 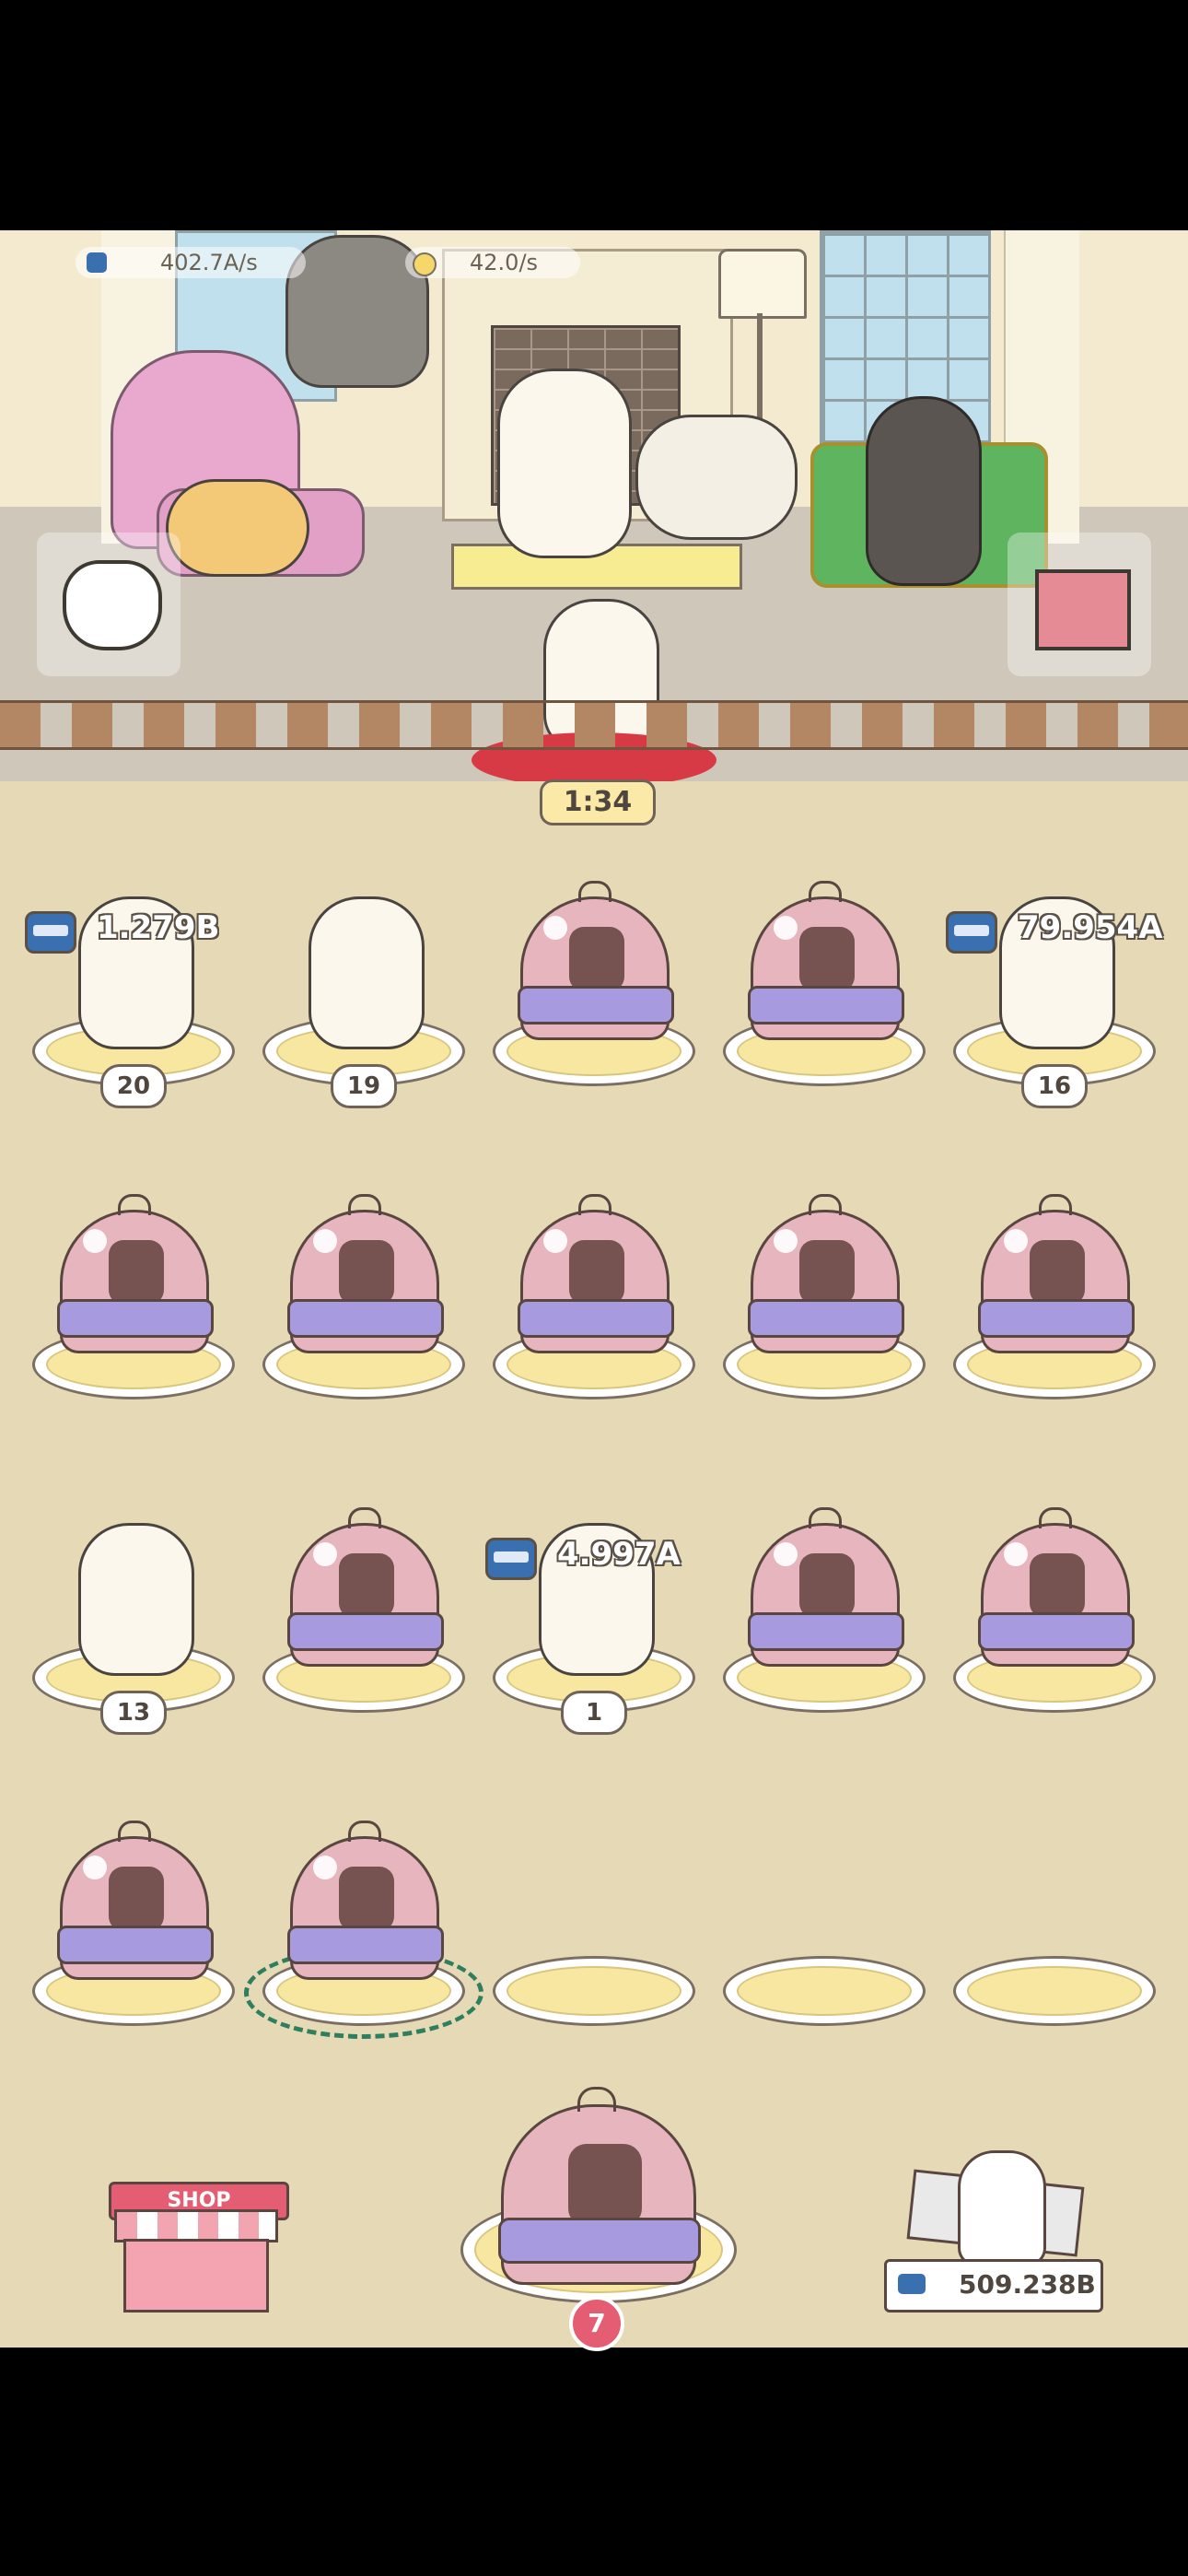 I want to click on house-button, so click(x=1079, y=604).